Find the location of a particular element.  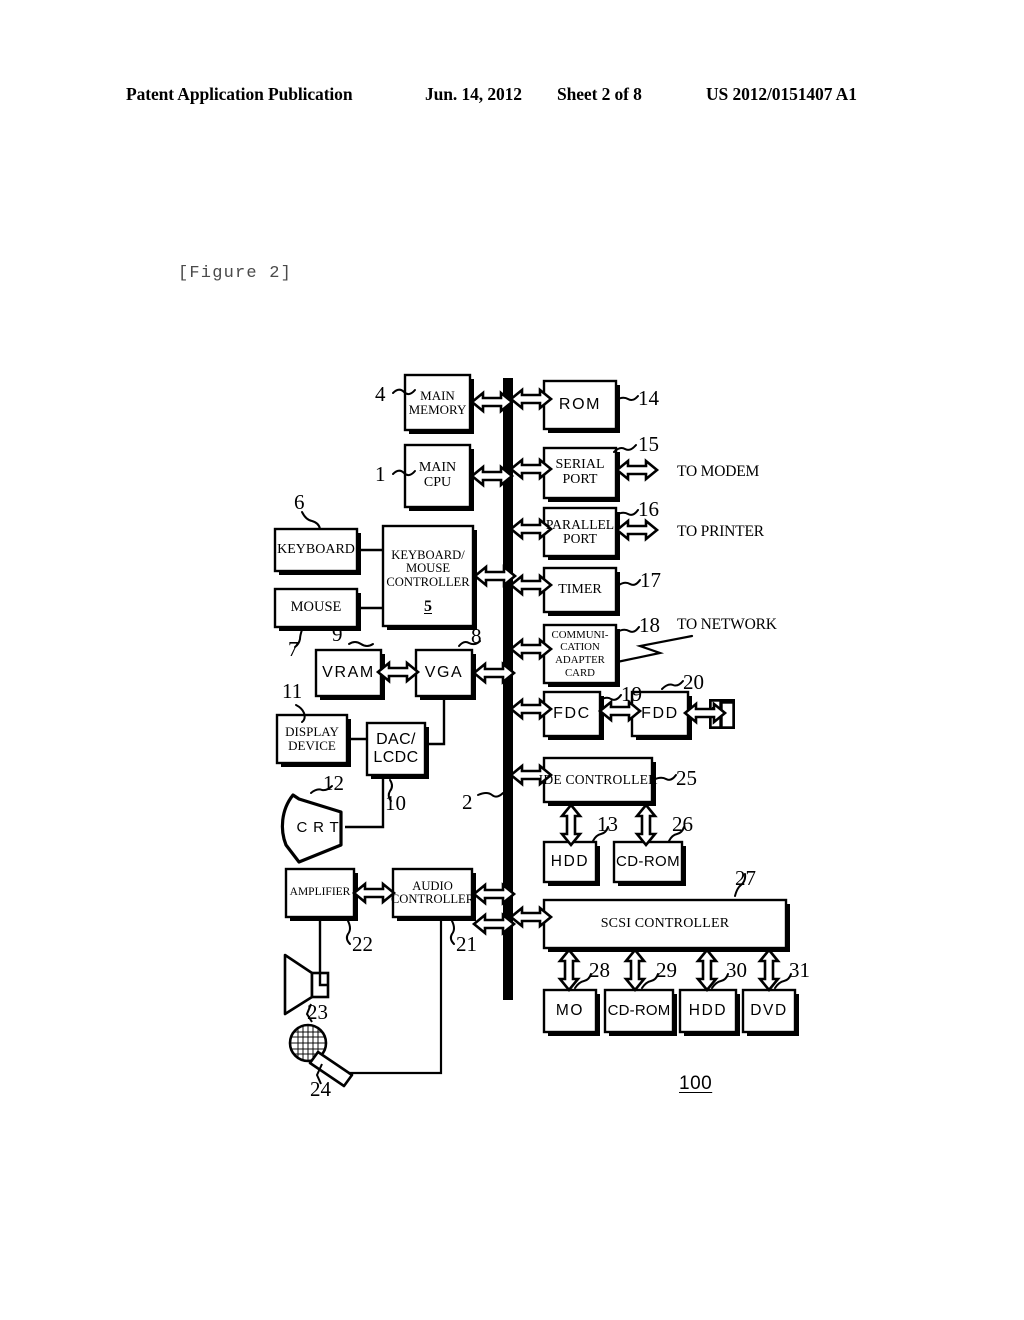

arrow-audio-bus is located at coordinates (494, 894).